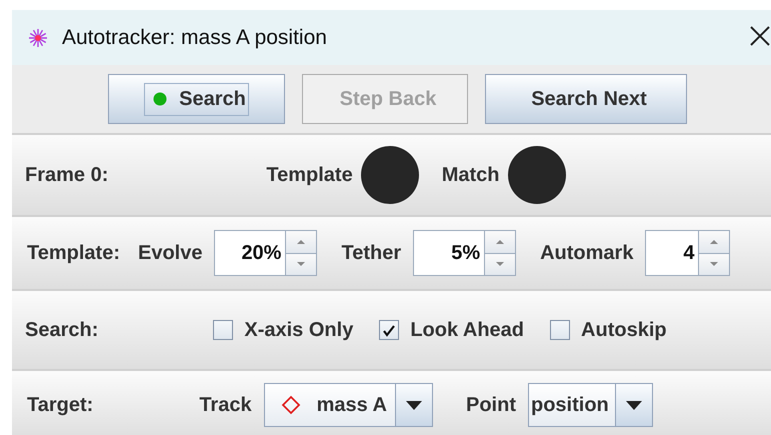  Describe the element at coordinates (170, 253) in the screenshot. I see `spinner-label: Evolve` at that location.